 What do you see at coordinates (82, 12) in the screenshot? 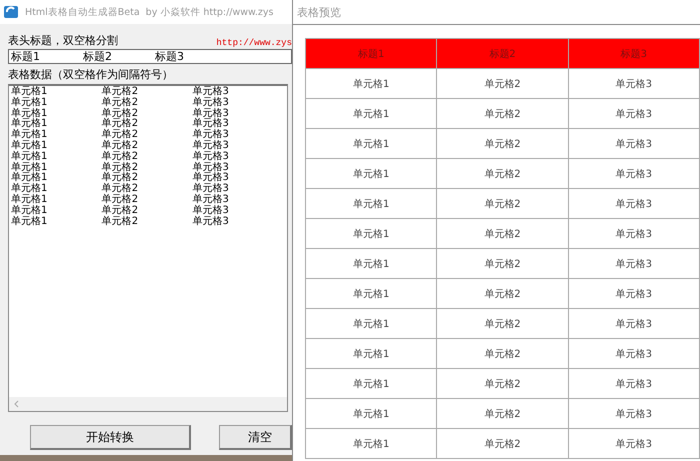
I see `window-title: Html表格自动生成器Beta` at bounding box center [82, 12].